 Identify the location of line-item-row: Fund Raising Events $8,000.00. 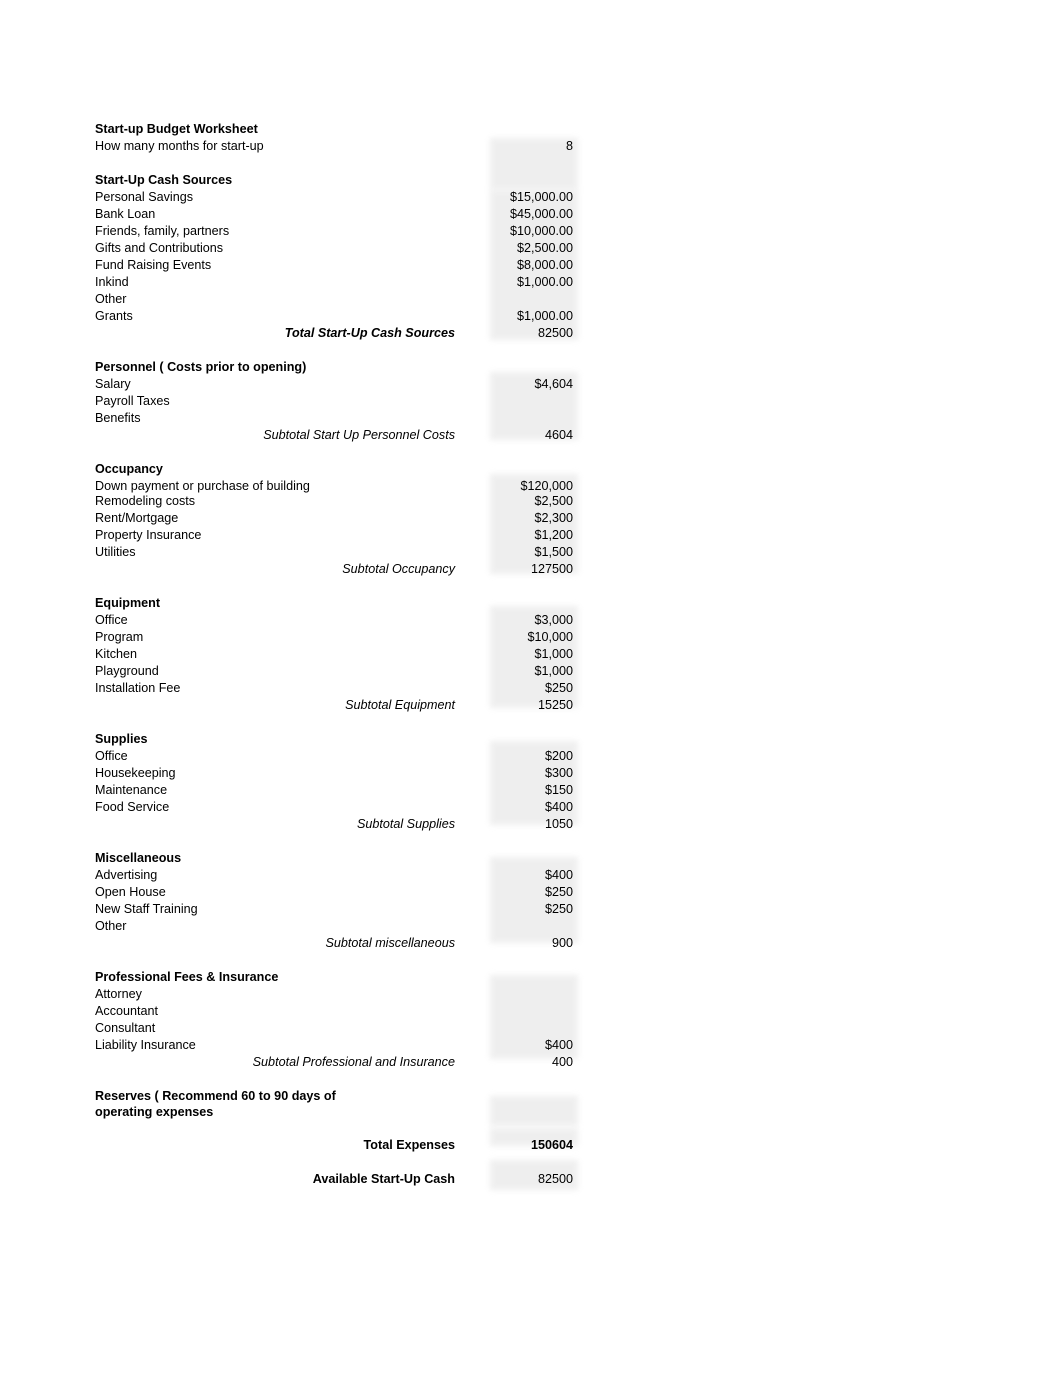
(340, 266).